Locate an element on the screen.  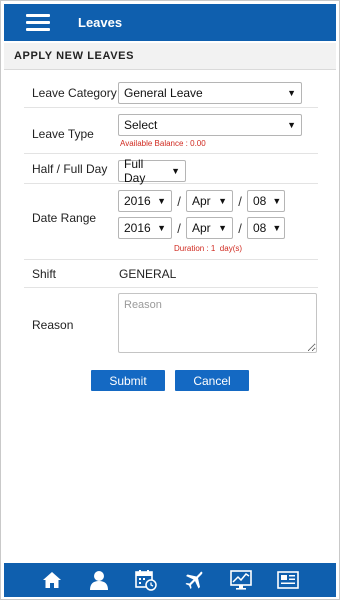
reason-label: Reason is located at coordinates (53, 325).